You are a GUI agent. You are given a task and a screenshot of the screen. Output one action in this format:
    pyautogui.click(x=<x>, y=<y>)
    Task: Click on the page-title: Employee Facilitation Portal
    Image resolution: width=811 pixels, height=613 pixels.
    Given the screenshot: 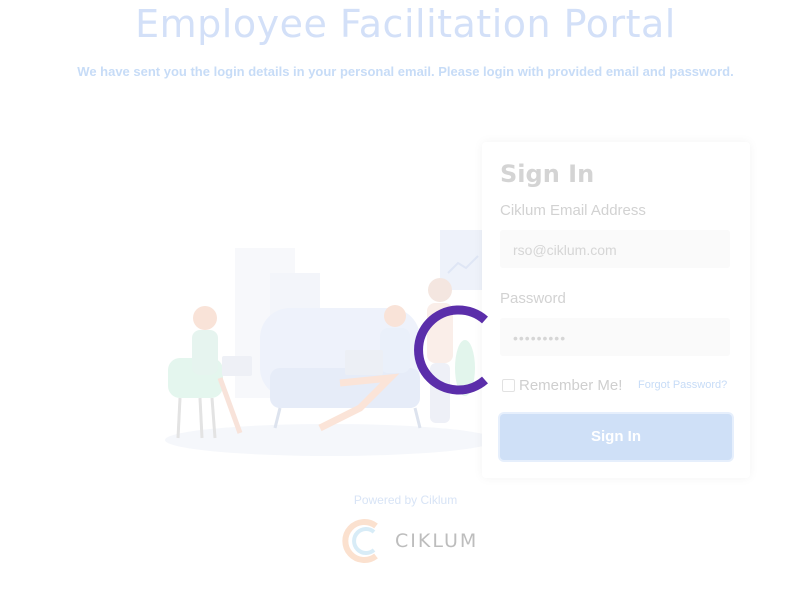 What is the action you would take?
    pyautogui.click(x=405, y=24)
    